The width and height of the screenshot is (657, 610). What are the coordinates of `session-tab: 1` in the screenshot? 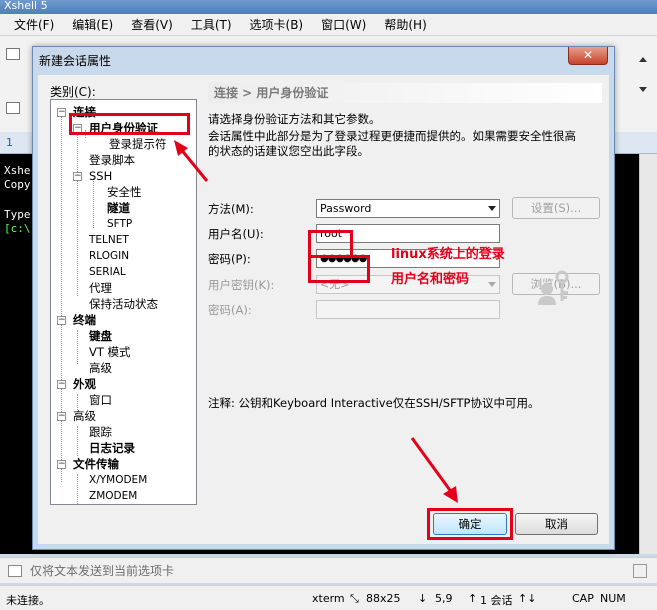 It's located at (13, 143).